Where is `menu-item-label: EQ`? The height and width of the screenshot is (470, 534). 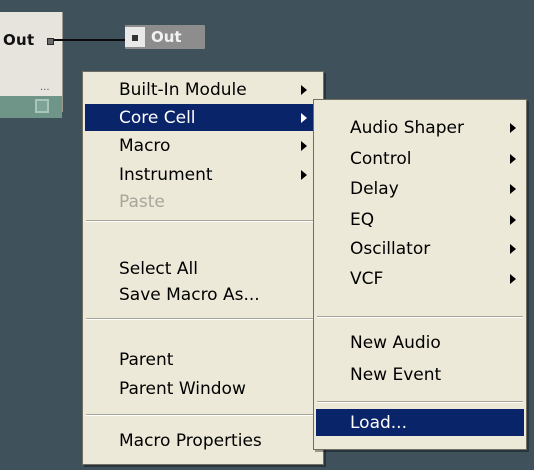
menu-item-label: EQ is located at coordinates (362, 219).